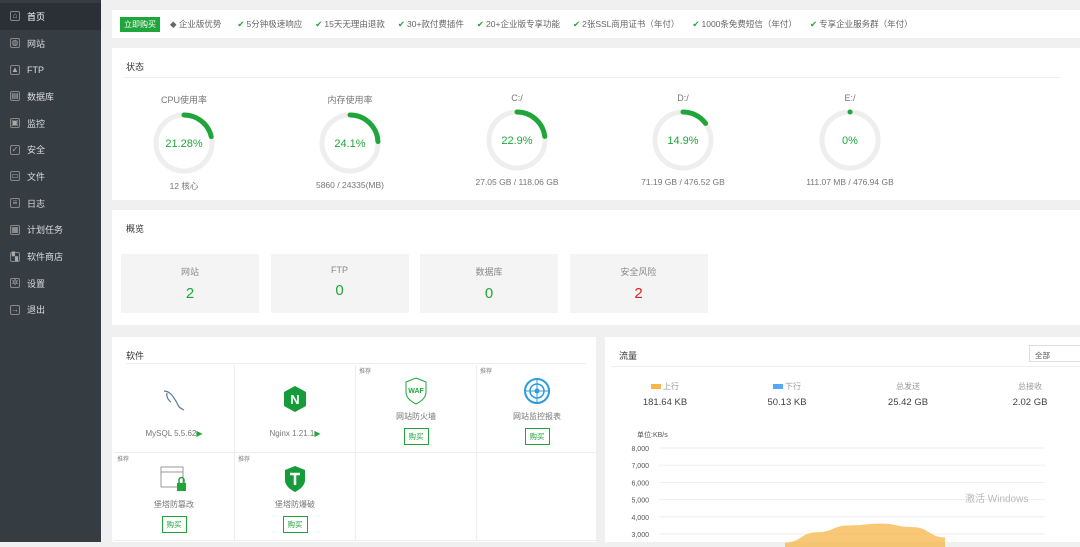 The height and width of the screenshot is (547, 1080). What do you see at coordinates (416, 416) in the screenshot?
I see `software-name-text: 网站防火墙` at bounding box center [416, 416].